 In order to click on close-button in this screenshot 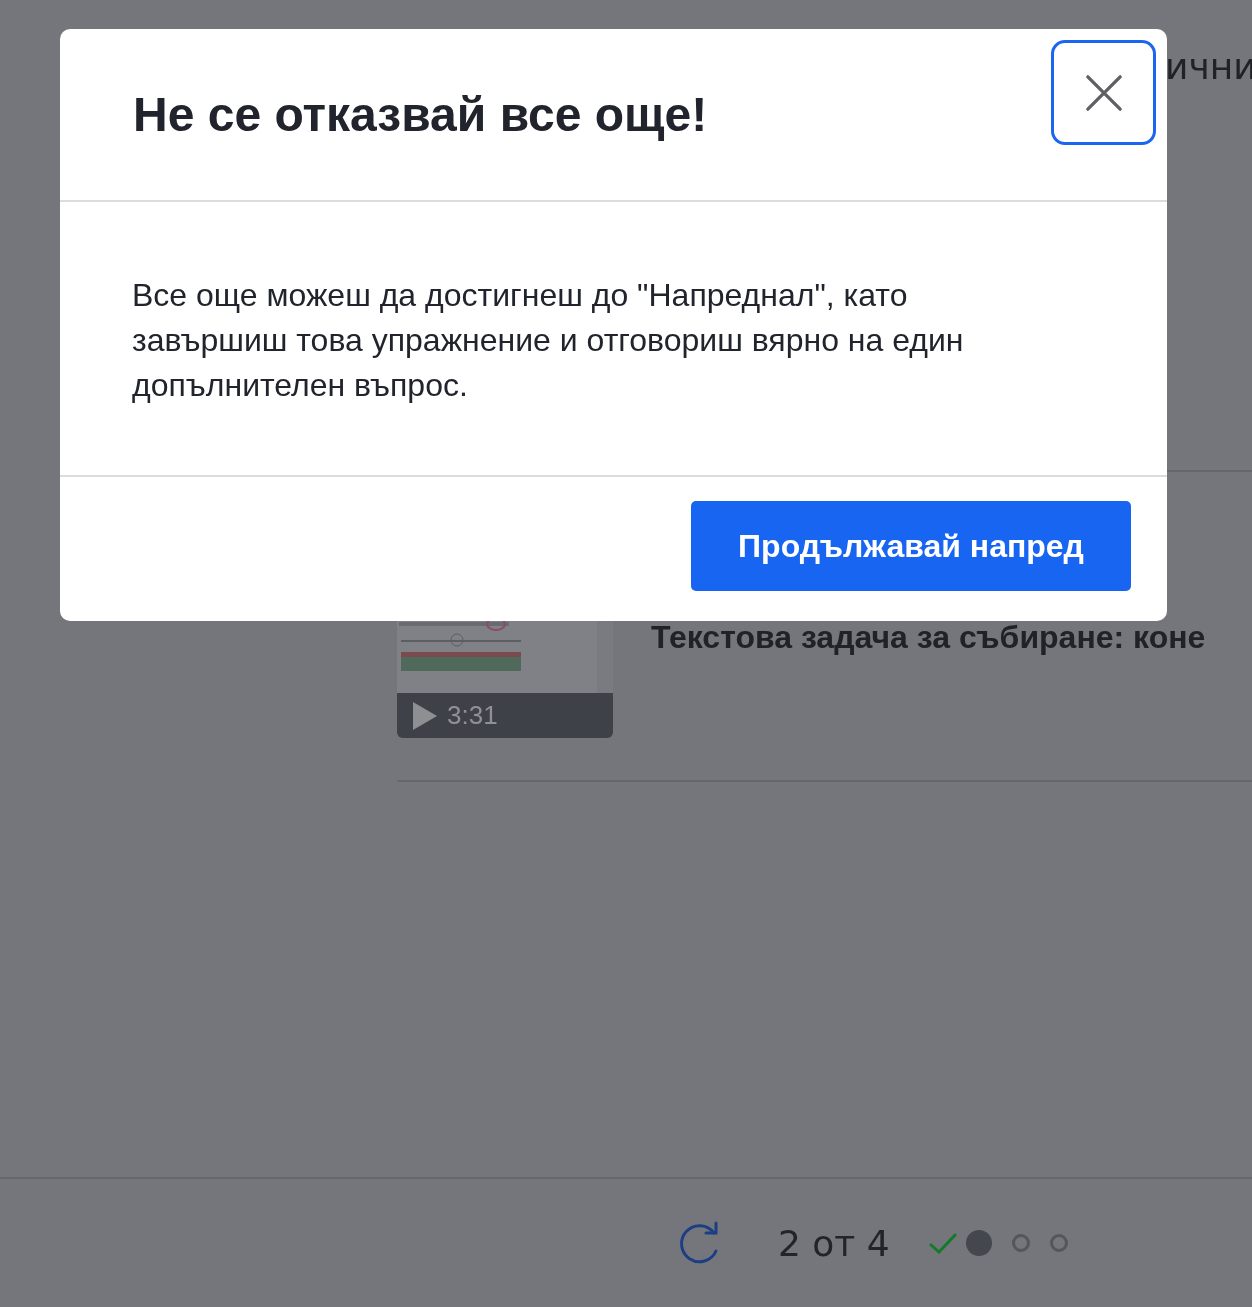, I will do `click(1103, 92)`.